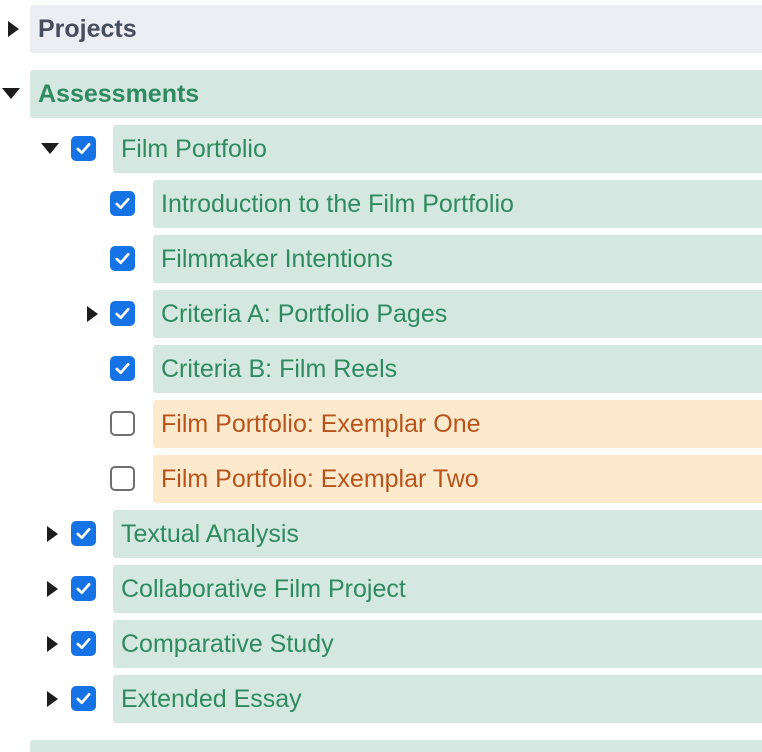 This screenshot has height=752, width=762. I want to click on row-label-criteria-a: Criteria A: Portfolio Pages, so click(457, 314).